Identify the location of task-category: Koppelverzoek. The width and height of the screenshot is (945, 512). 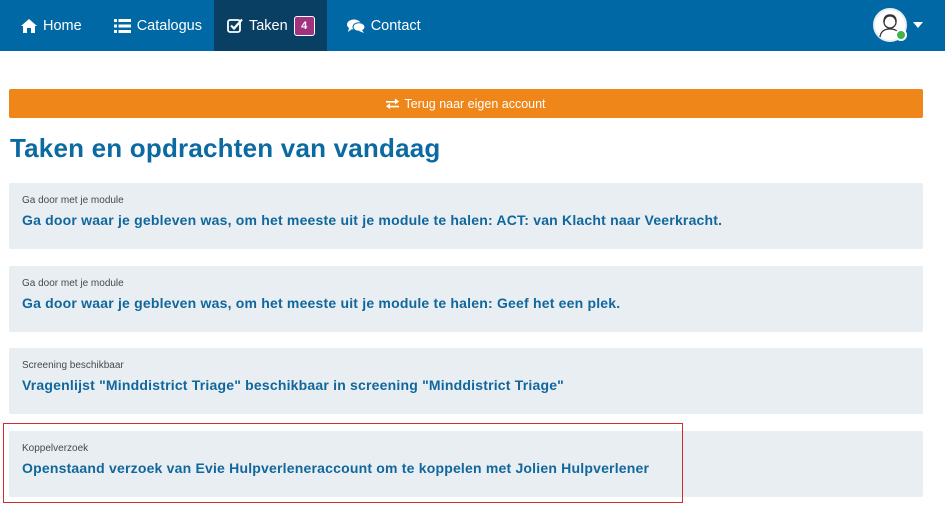
(55, 448).